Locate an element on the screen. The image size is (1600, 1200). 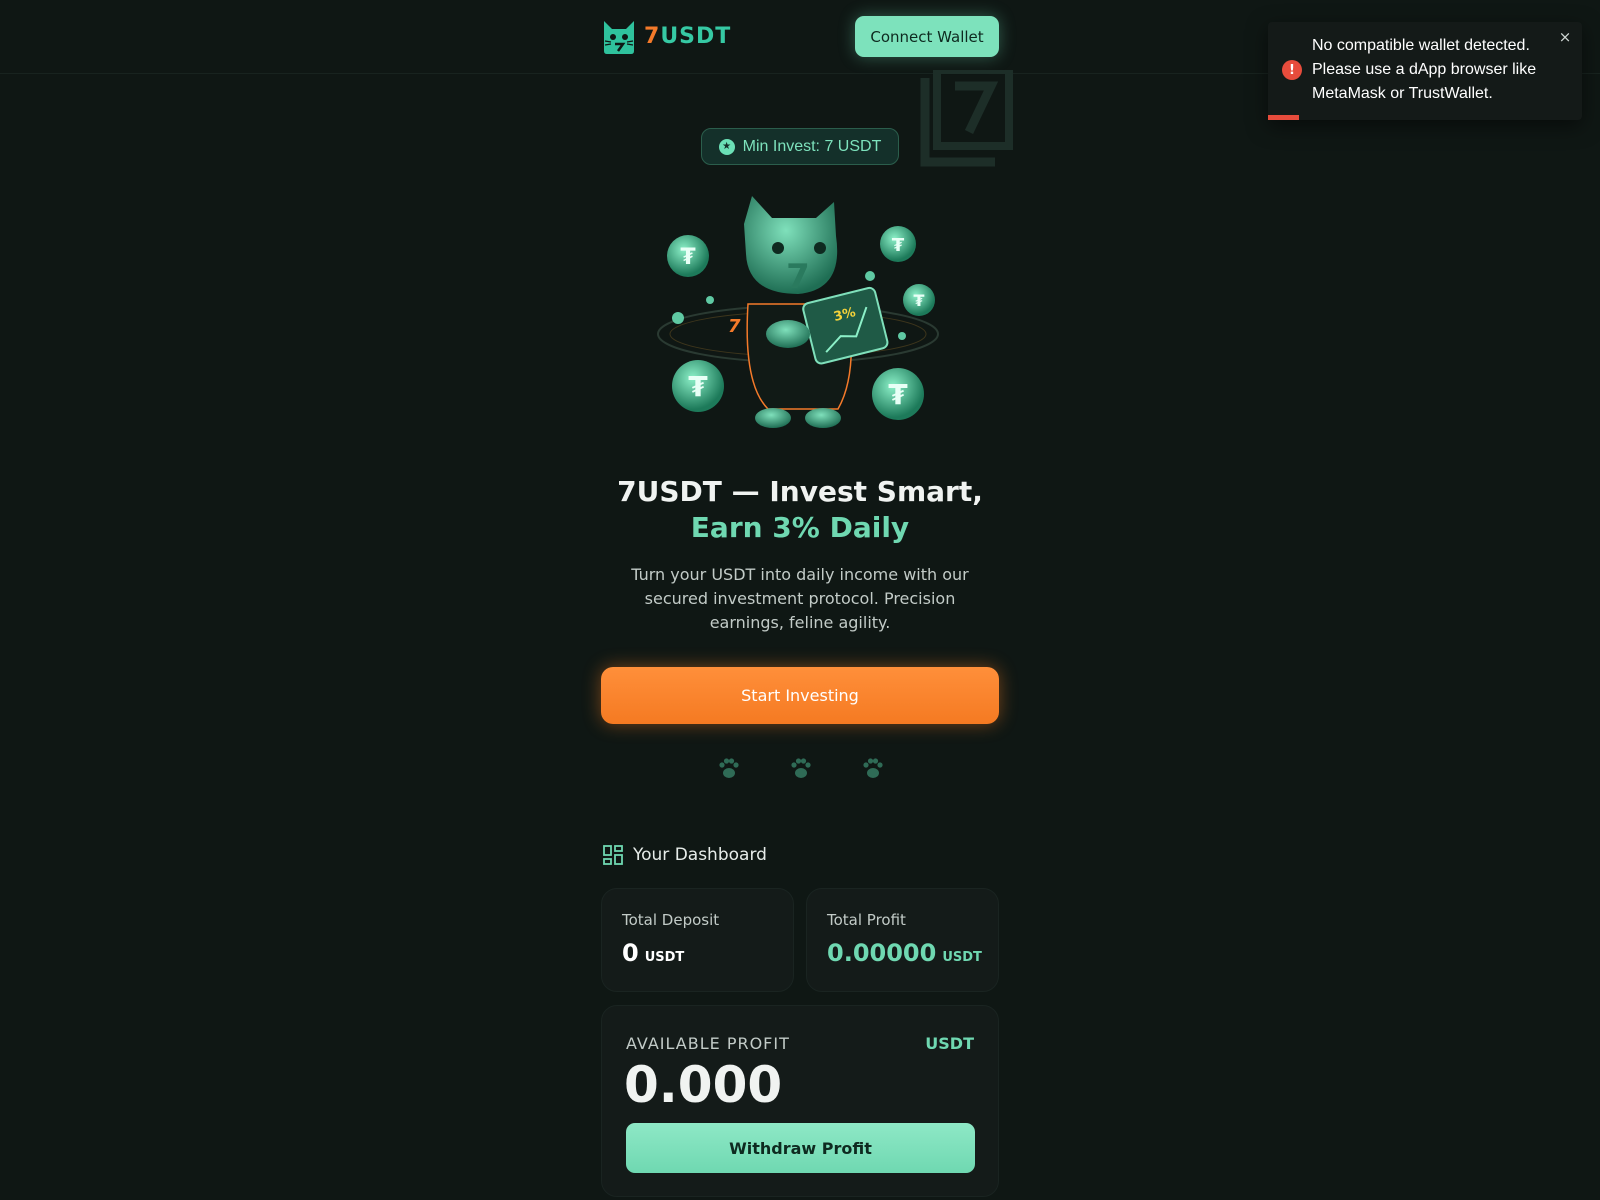
available-profit-unit: USDT is located at coordinates (949, 1043).